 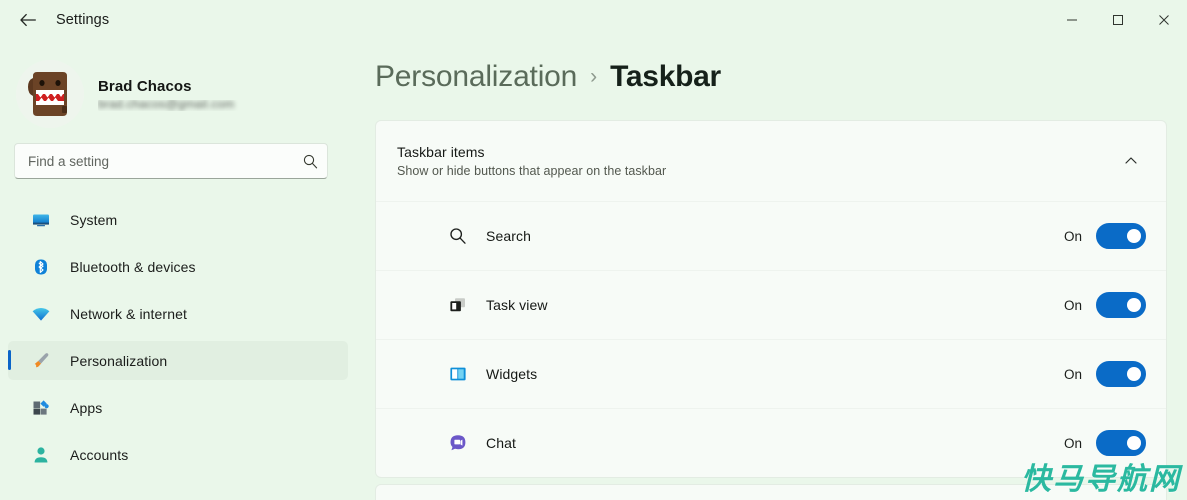 What do you see at coordinates (128, 313) in the screenshot?
I see `sidebar-item-label: Network & internet` at bounding box center [128, 313].